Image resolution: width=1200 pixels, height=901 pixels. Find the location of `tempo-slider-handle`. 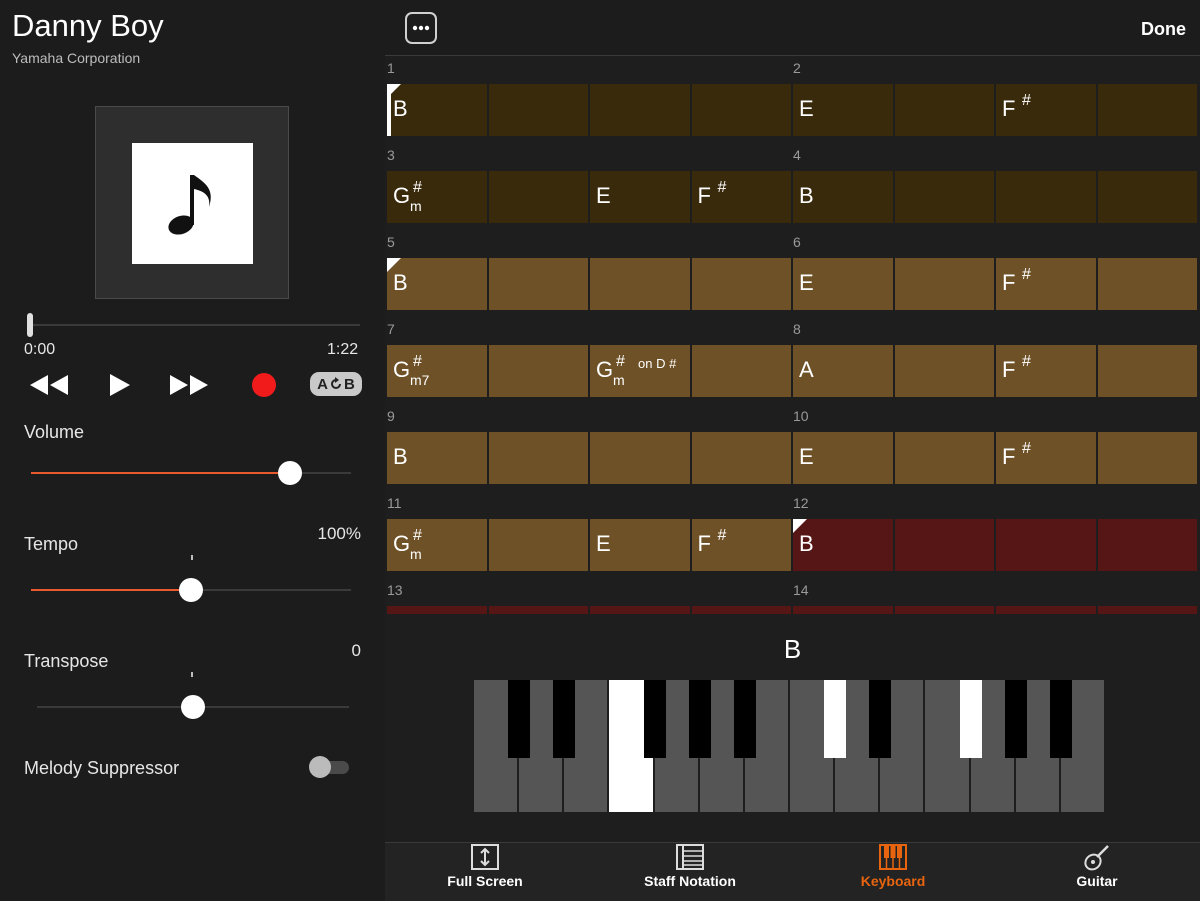

tempo-slider-handle is located at coordinates (191, 590).